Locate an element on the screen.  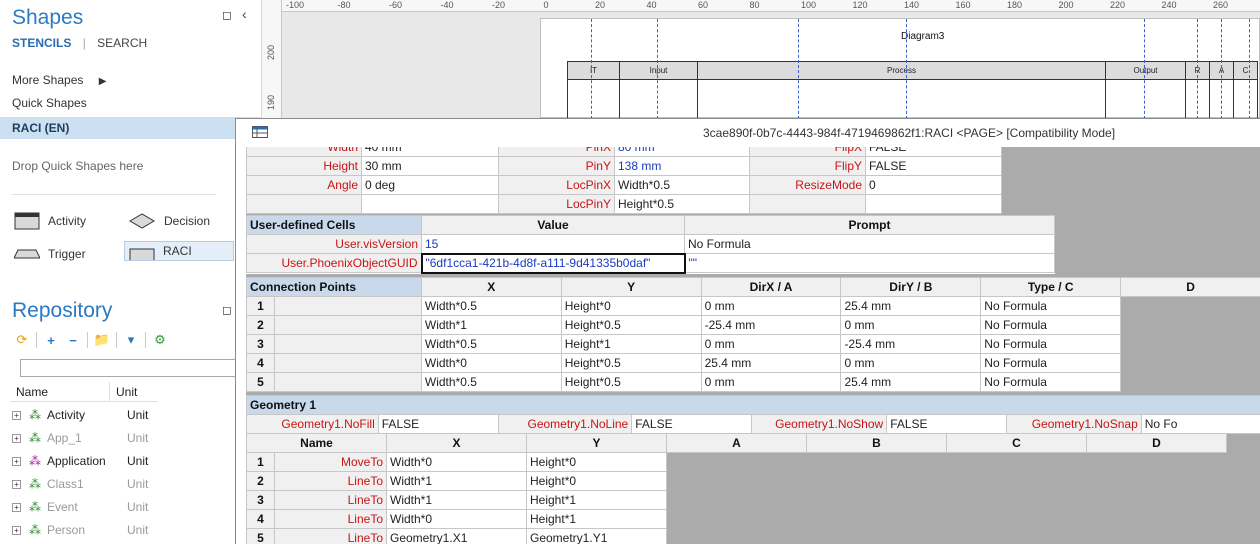
cell-name: PinY is located at coordinates (556, 166).